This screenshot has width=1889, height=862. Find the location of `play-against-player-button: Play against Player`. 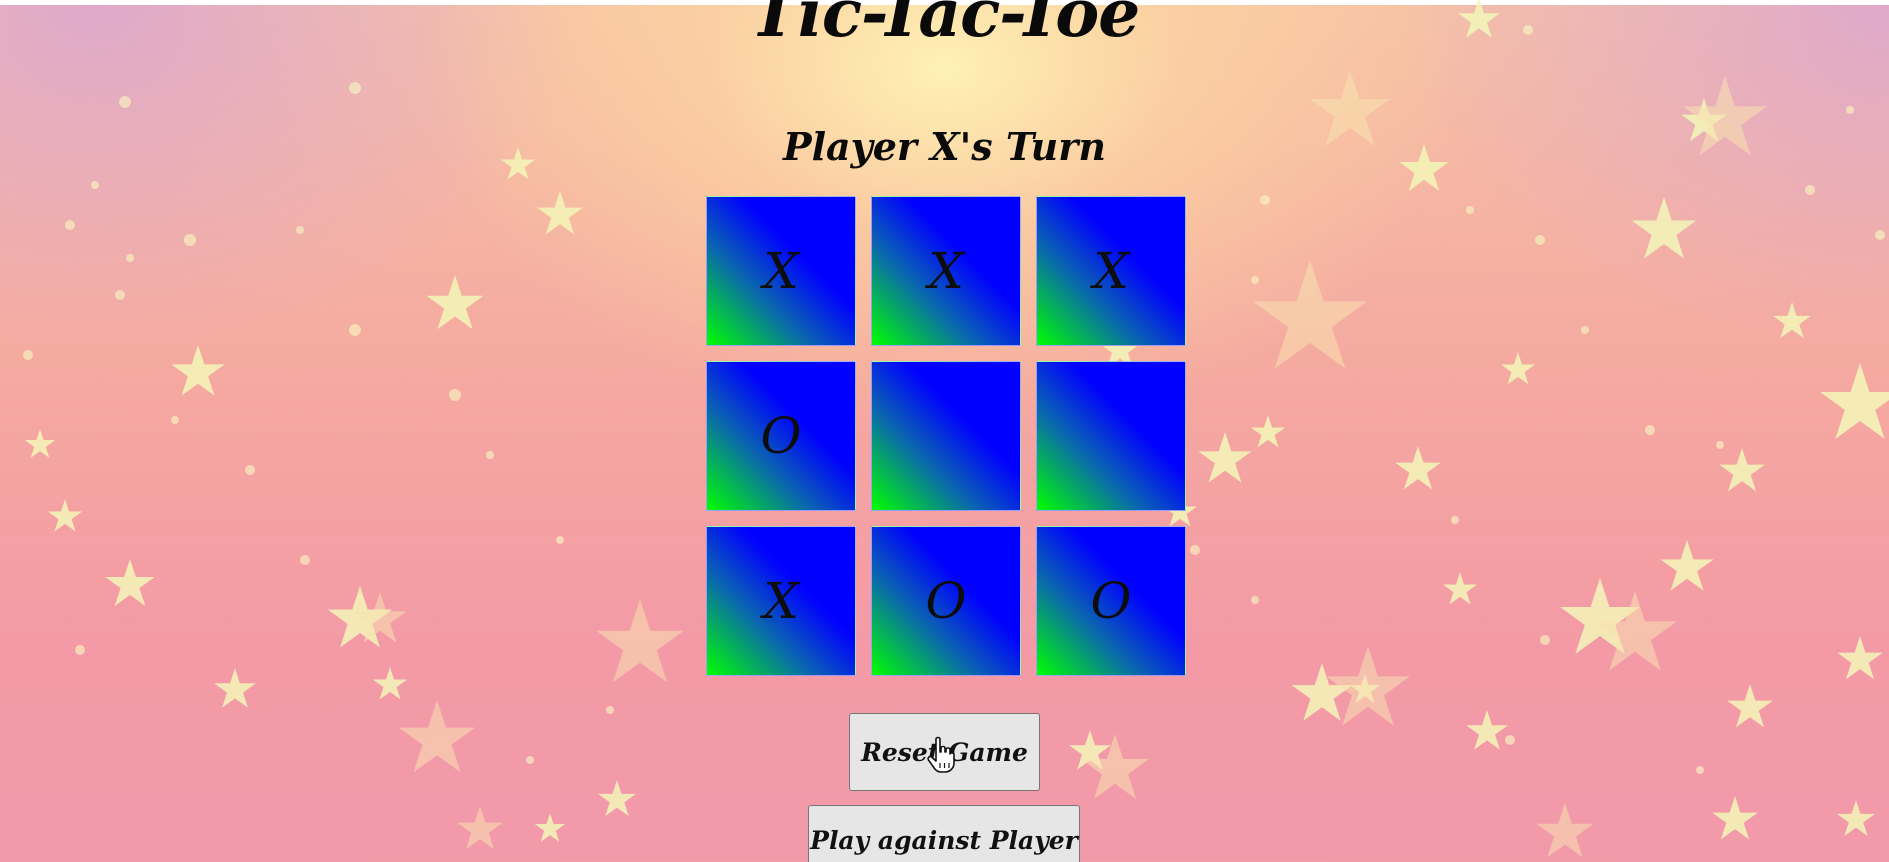

play-against-player-button: Play against Player is located at coordinates (944, 833).